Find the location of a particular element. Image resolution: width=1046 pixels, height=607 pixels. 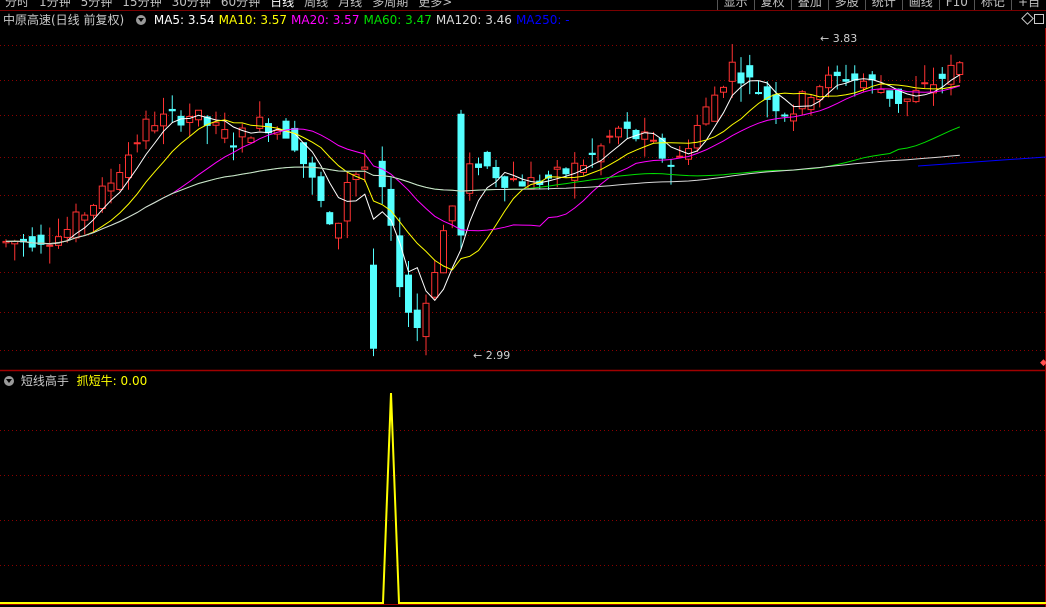

indicator-value: 抓短牛: 0.00 is located at coordinates (112, 381).